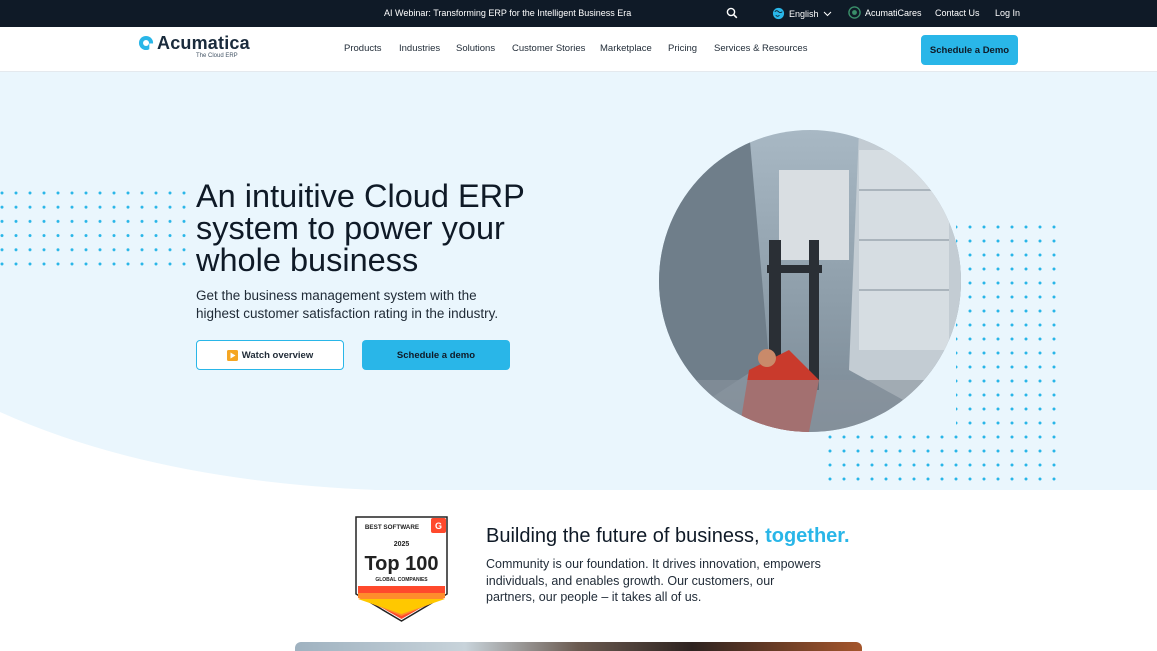  Describe the element at coordinates (682, 48) in the screenshot. I see `nav-item-pricing: Pricing` at that location.